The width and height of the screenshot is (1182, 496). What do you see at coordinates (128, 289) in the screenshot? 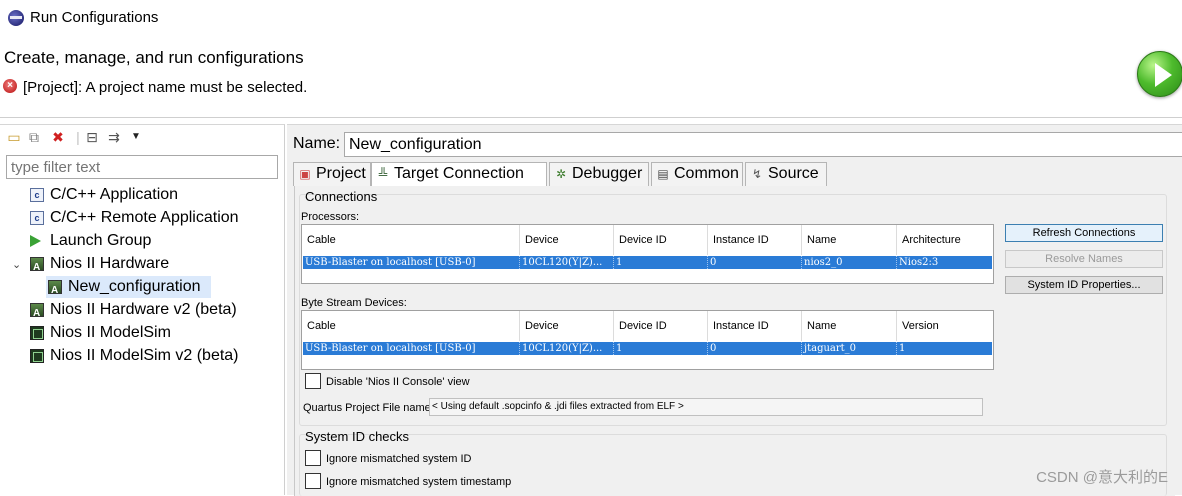
I see `tree-item-new-configuration: New_configuration` at bounding box center [128, 289].